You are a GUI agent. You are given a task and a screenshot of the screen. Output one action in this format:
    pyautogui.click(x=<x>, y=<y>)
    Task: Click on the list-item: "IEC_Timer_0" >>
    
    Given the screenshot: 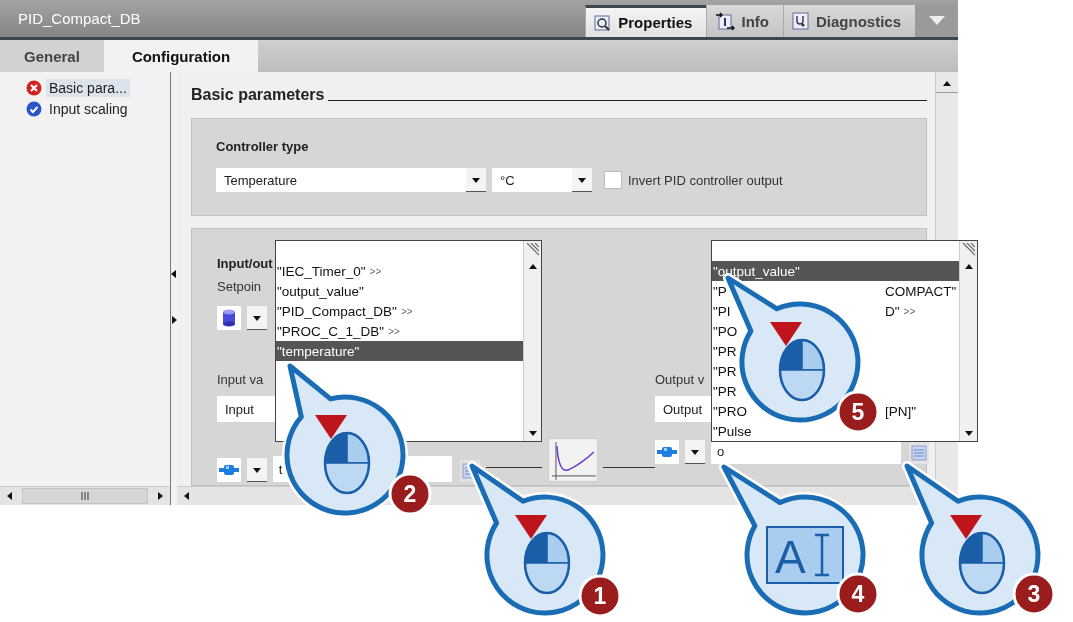 What is the action you would take?
    pyautogui.click(x=399, y=271)
    